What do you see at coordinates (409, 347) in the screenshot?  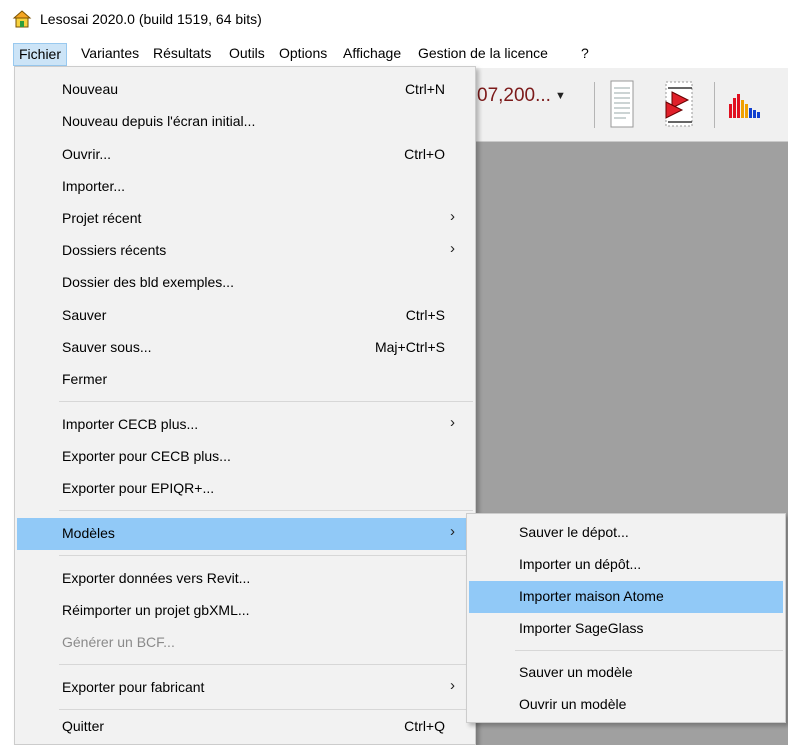 I see `shortcut-label: Maj+Ctrl+S` at bounding box center [409, 347].